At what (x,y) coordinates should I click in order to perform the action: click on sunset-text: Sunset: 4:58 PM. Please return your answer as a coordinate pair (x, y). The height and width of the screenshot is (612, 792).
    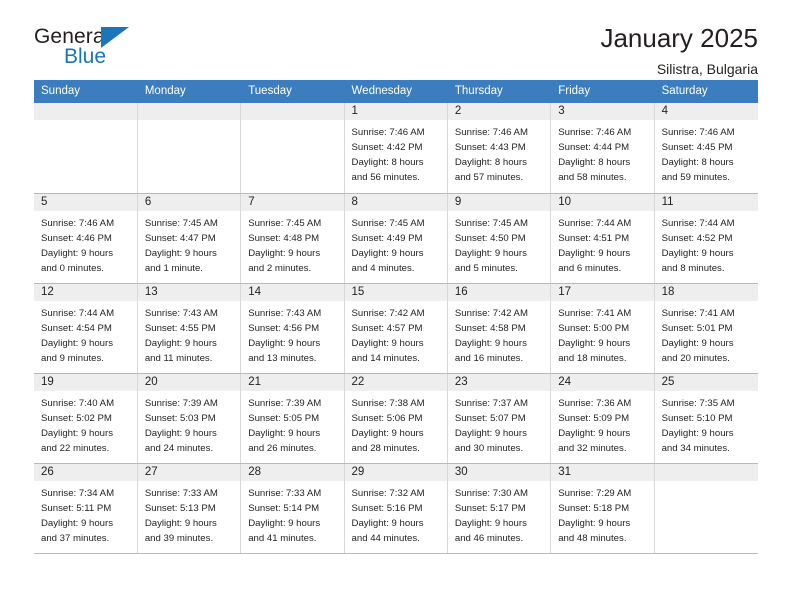
    Looking at the image, I should click on (490, 328).